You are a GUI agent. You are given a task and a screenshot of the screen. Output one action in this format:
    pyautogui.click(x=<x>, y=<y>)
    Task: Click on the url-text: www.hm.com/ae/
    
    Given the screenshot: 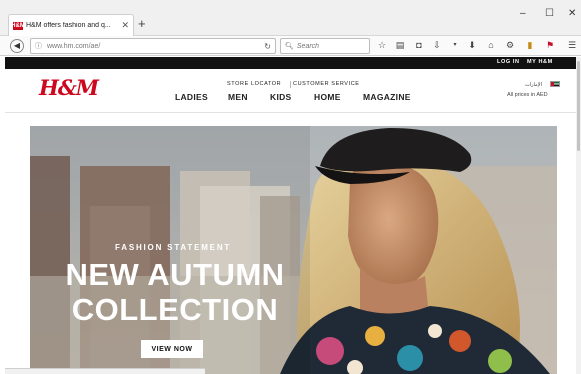 What is the action you would take?
    pyautogui.click(x=74, y=46)
    